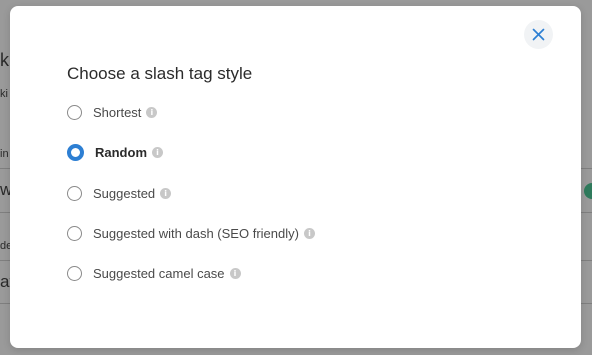 This screenshot has height=355, width=592. Describe the element at coordinates (4, 154) in the screenshot. I see `background-text-fragment: in` at that location.